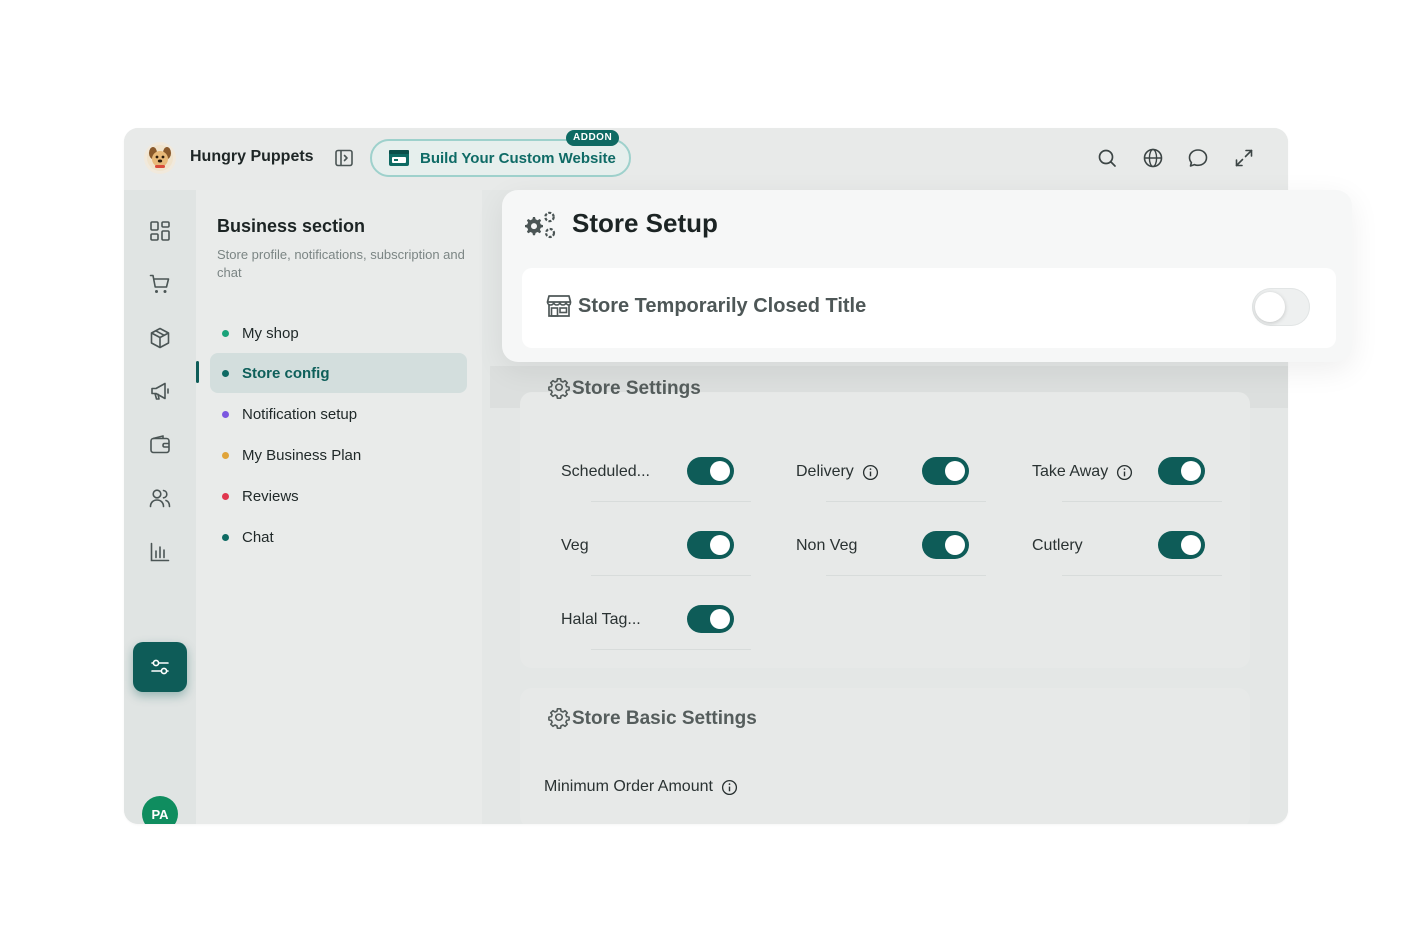 This screenshot has width=1408, height=952. Describe the element at coordinates (559, 306) in the screenshot. I see `store-icon` at that location.